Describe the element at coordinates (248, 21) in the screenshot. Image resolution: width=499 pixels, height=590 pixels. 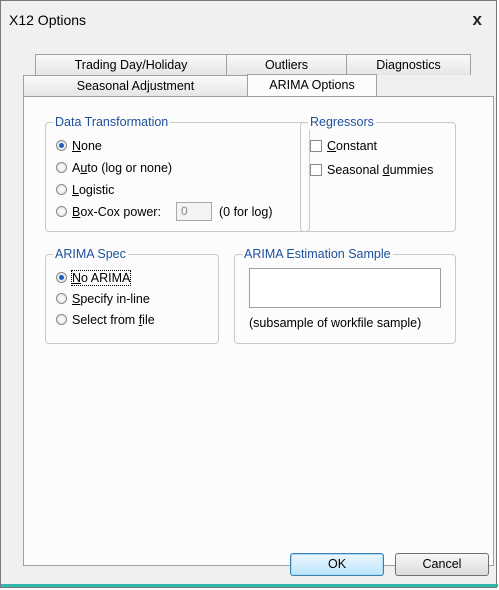
I see `title-bar: X12 Options x` at that location.